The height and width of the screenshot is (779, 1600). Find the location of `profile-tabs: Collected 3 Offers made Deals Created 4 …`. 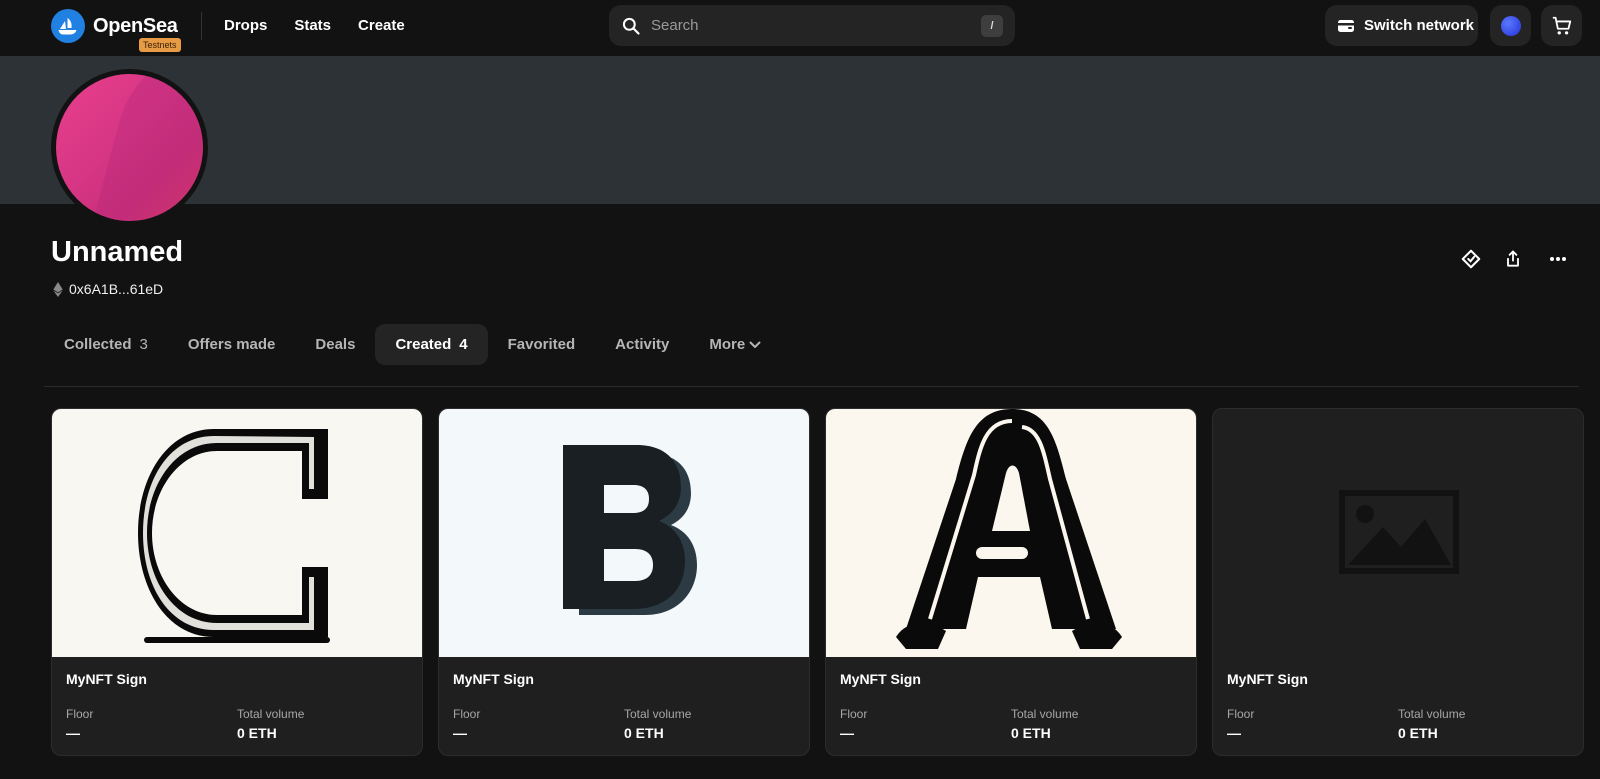

profile-tabs: Collected 3 Offers made Deals Created 4 … is located at coordinates (412, 344).